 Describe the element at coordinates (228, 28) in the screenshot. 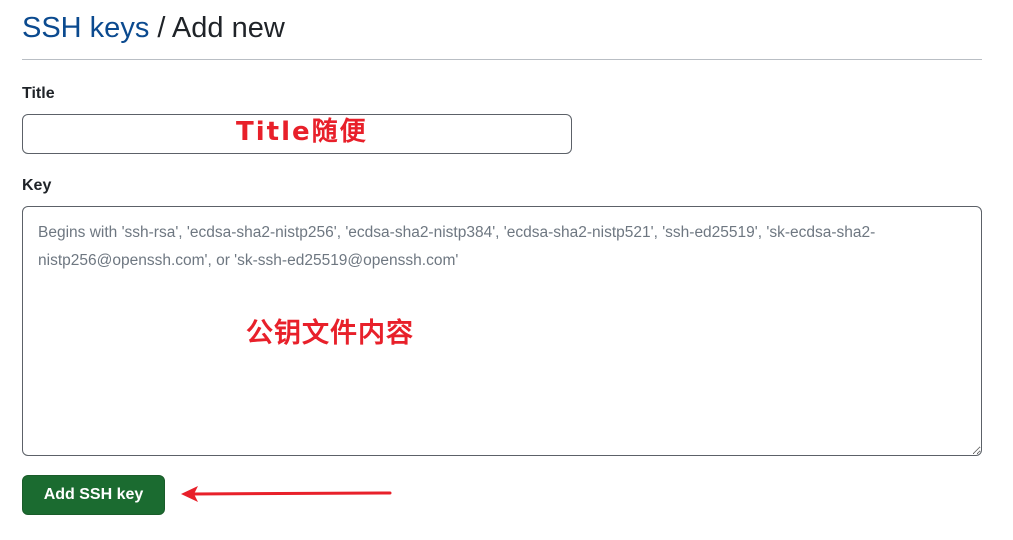

I see `breadcrumb-current: Add new` at that location.